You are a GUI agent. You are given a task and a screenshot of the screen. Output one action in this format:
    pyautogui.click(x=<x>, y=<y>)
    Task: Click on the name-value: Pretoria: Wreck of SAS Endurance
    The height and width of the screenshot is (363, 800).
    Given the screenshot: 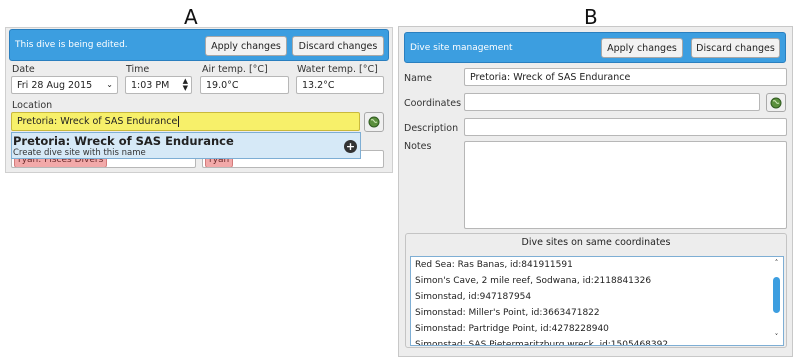 What is the action you would take?
    pyautogui.click(x=550, y=77)
    